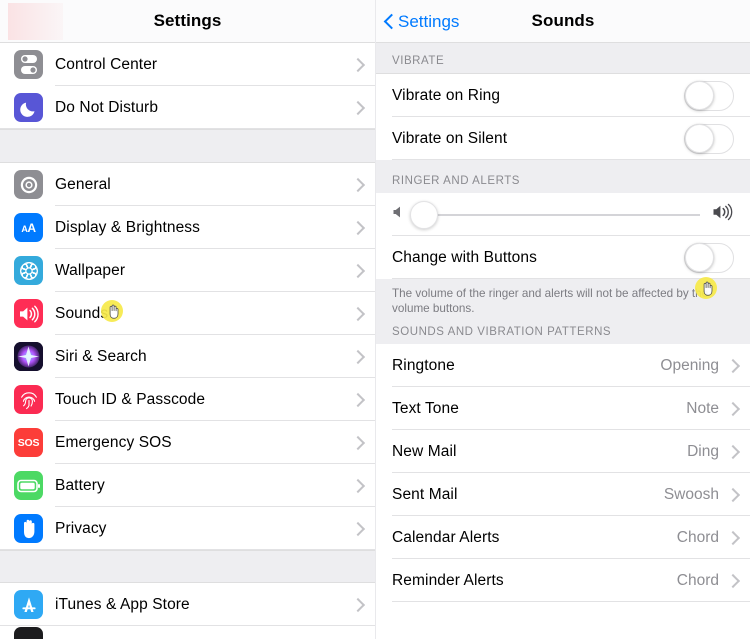  Describe the element at coordinates (563, 58) in the screenshot. I see `section-header-vibrate: VIBRATE` at that location.